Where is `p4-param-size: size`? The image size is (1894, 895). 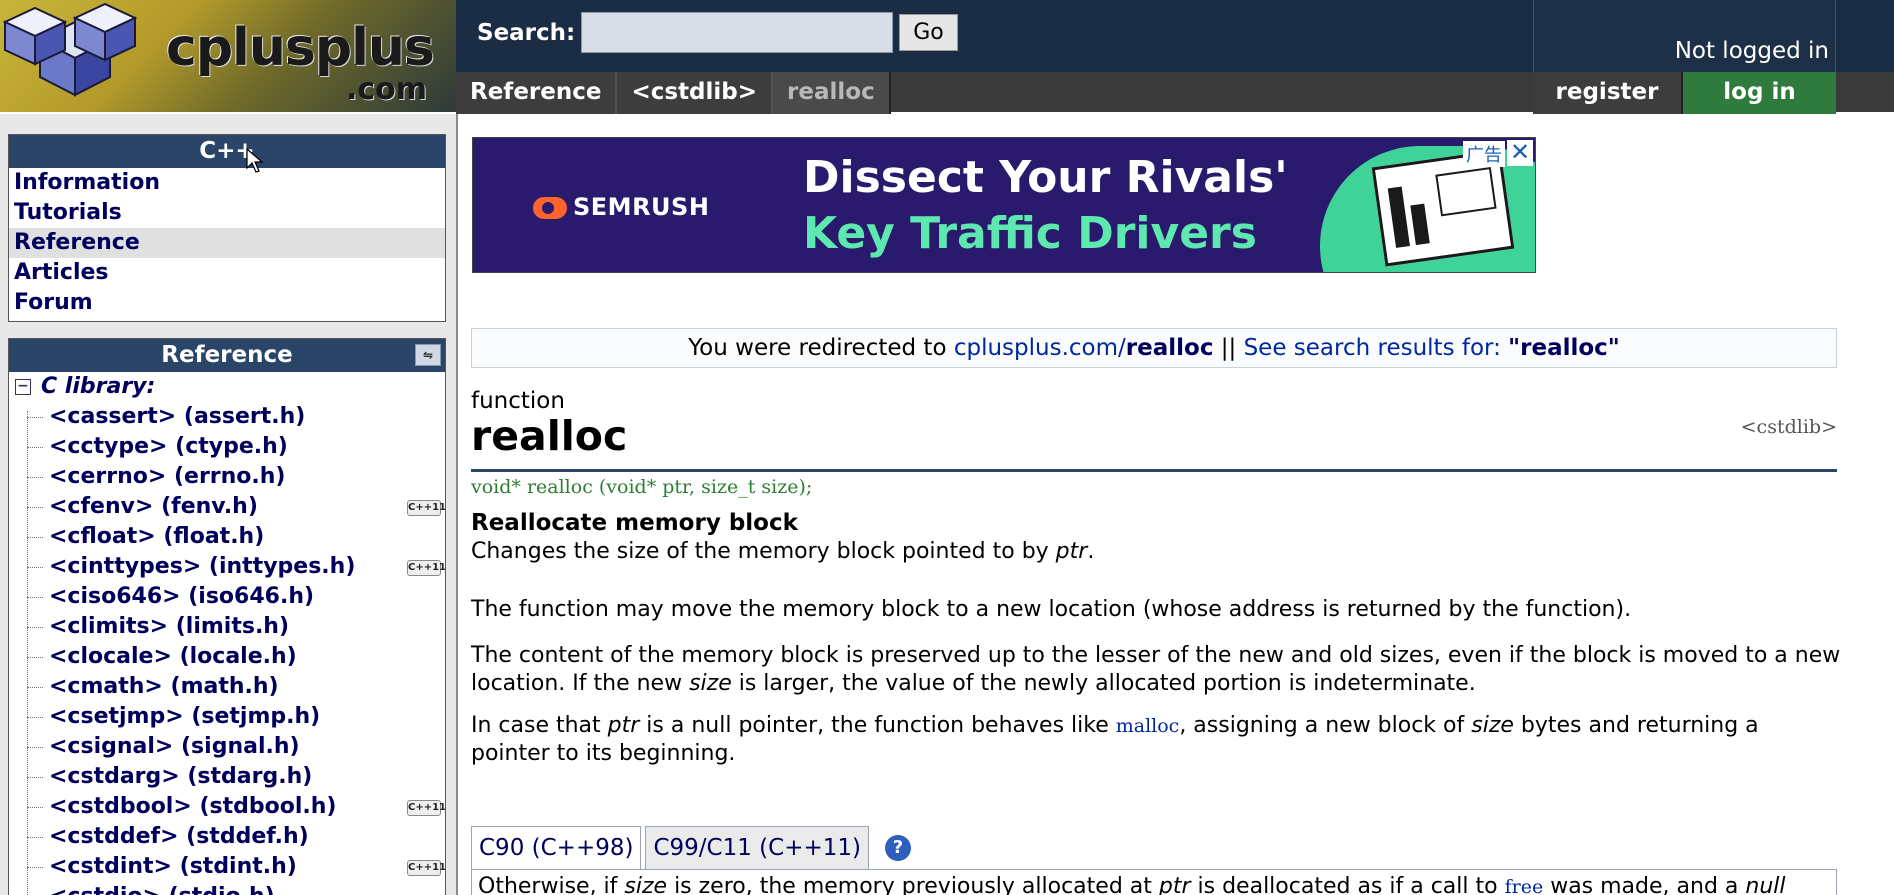 p4-param-size: size is located at coordinates (1492, 725).